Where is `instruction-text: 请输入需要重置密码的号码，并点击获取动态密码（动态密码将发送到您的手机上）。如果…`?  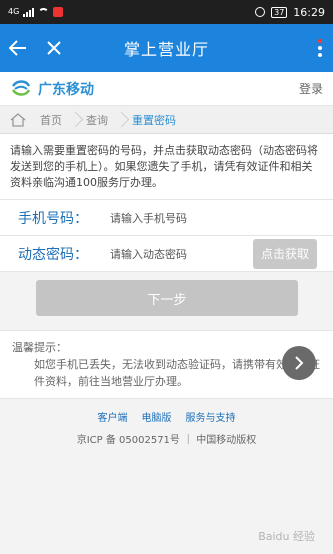 instruction-text: 请输入需要重置密码的号码，并点击获取动态密码（动态密码将发送到您的手机上）。如果… is located at coordinates (166, 167).